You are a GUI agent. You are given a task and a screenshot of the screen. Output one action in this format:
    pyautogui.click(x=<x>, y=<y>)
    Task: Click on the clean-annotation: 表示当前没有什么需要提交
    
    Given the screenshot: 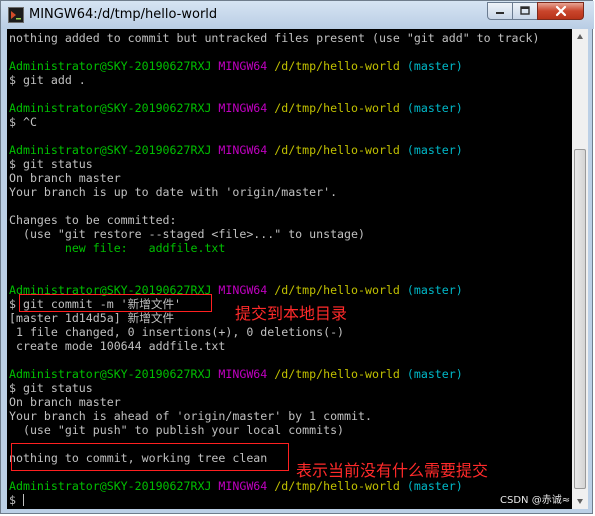 What is the action you would take?
    pyautogui.click(x=392, y=470)
    